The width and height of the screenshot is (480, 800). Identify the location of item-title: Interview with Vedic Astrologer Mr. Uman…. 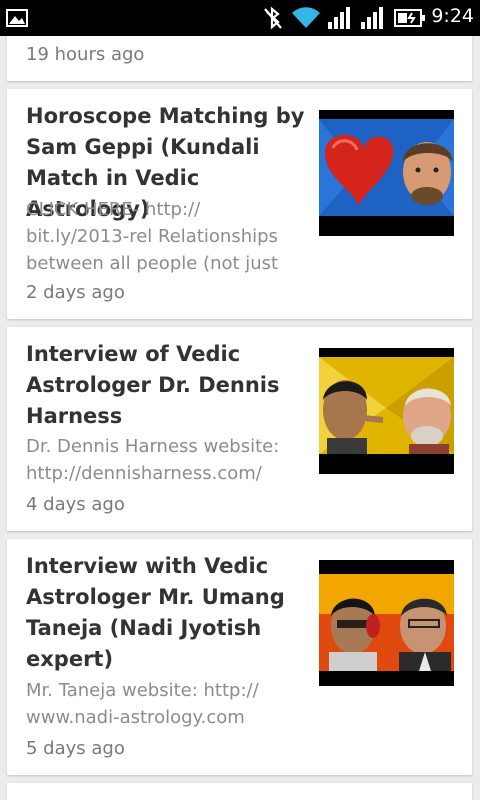
(155, 612).